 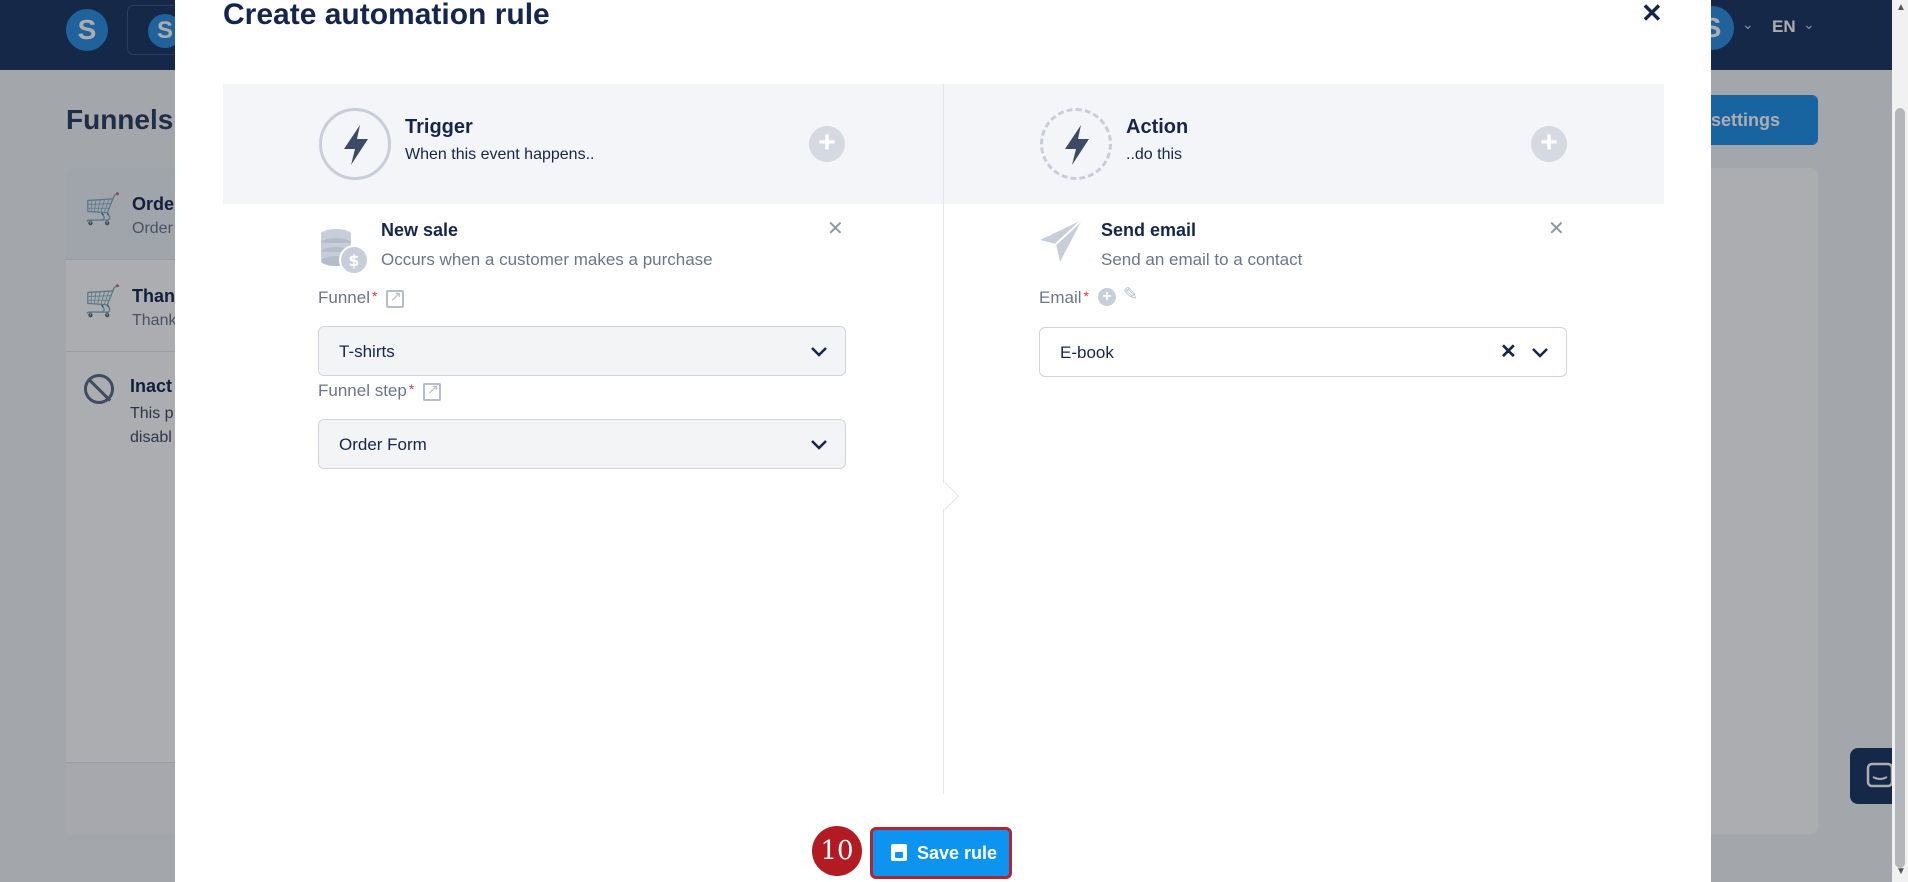 I want to click on trigger-header: Trigger When this event happens.. +, so click(x=583, y=144).